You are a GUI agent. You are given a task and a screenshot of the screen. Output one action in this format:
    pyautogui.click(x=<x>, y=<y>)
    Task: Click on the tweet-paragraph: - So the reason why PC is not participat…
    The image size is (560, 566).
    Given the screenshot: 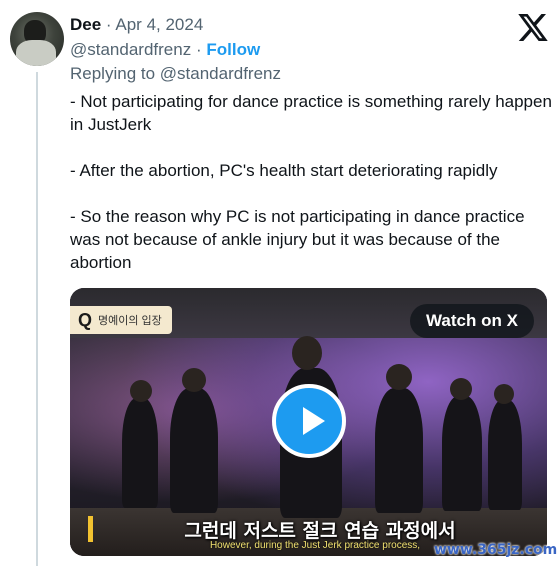 What is the action you would take?
    pyautogui.click(x=297, y=239)
    